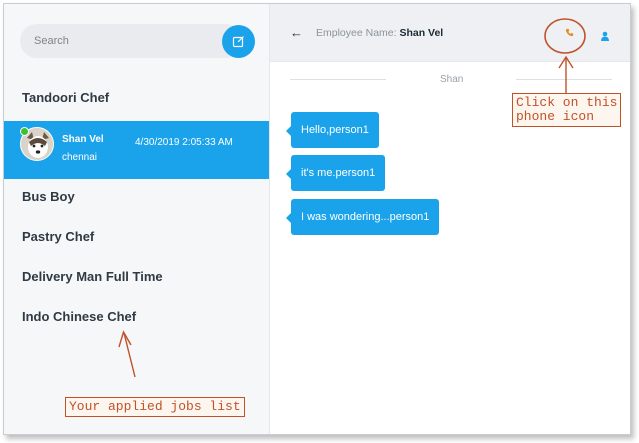  What do you see at coordinates (605, 34) in the screenshot?
I see `user-icon` at bounding box center [605, 34].